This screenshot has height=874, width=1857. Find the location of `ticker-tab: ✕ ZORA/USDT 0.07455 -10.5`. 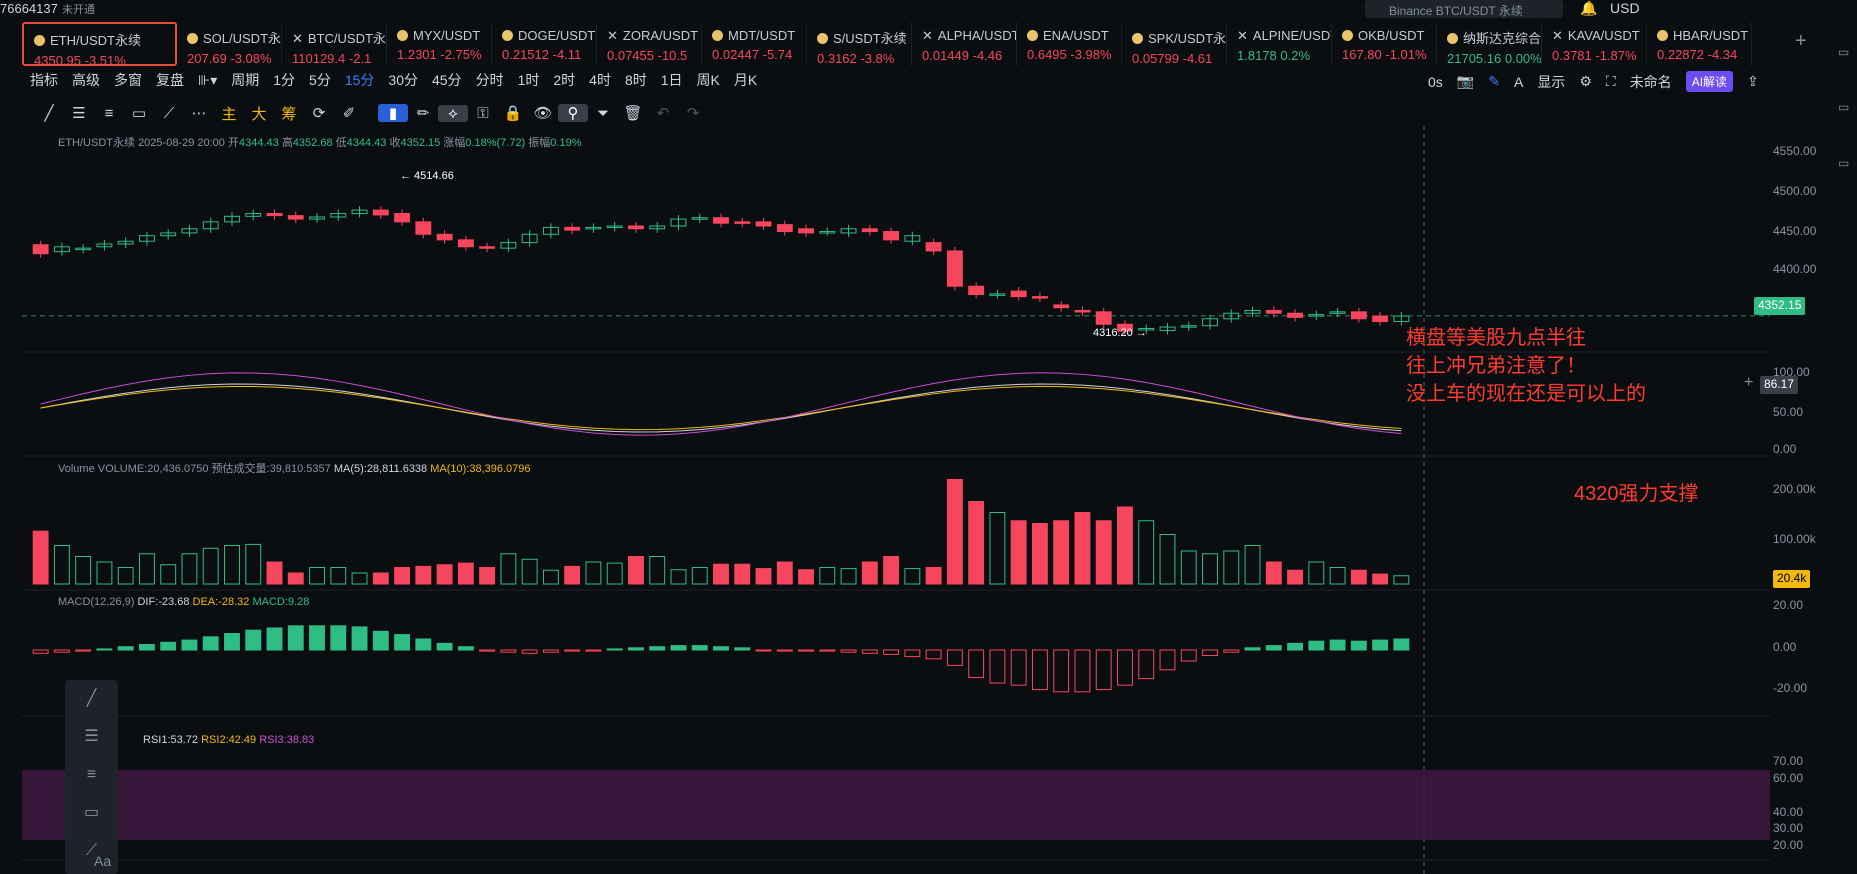

ticker-tab: ✕ ZORA/USDT 0.07455 -10.5 is located at coordinates (649, 44).